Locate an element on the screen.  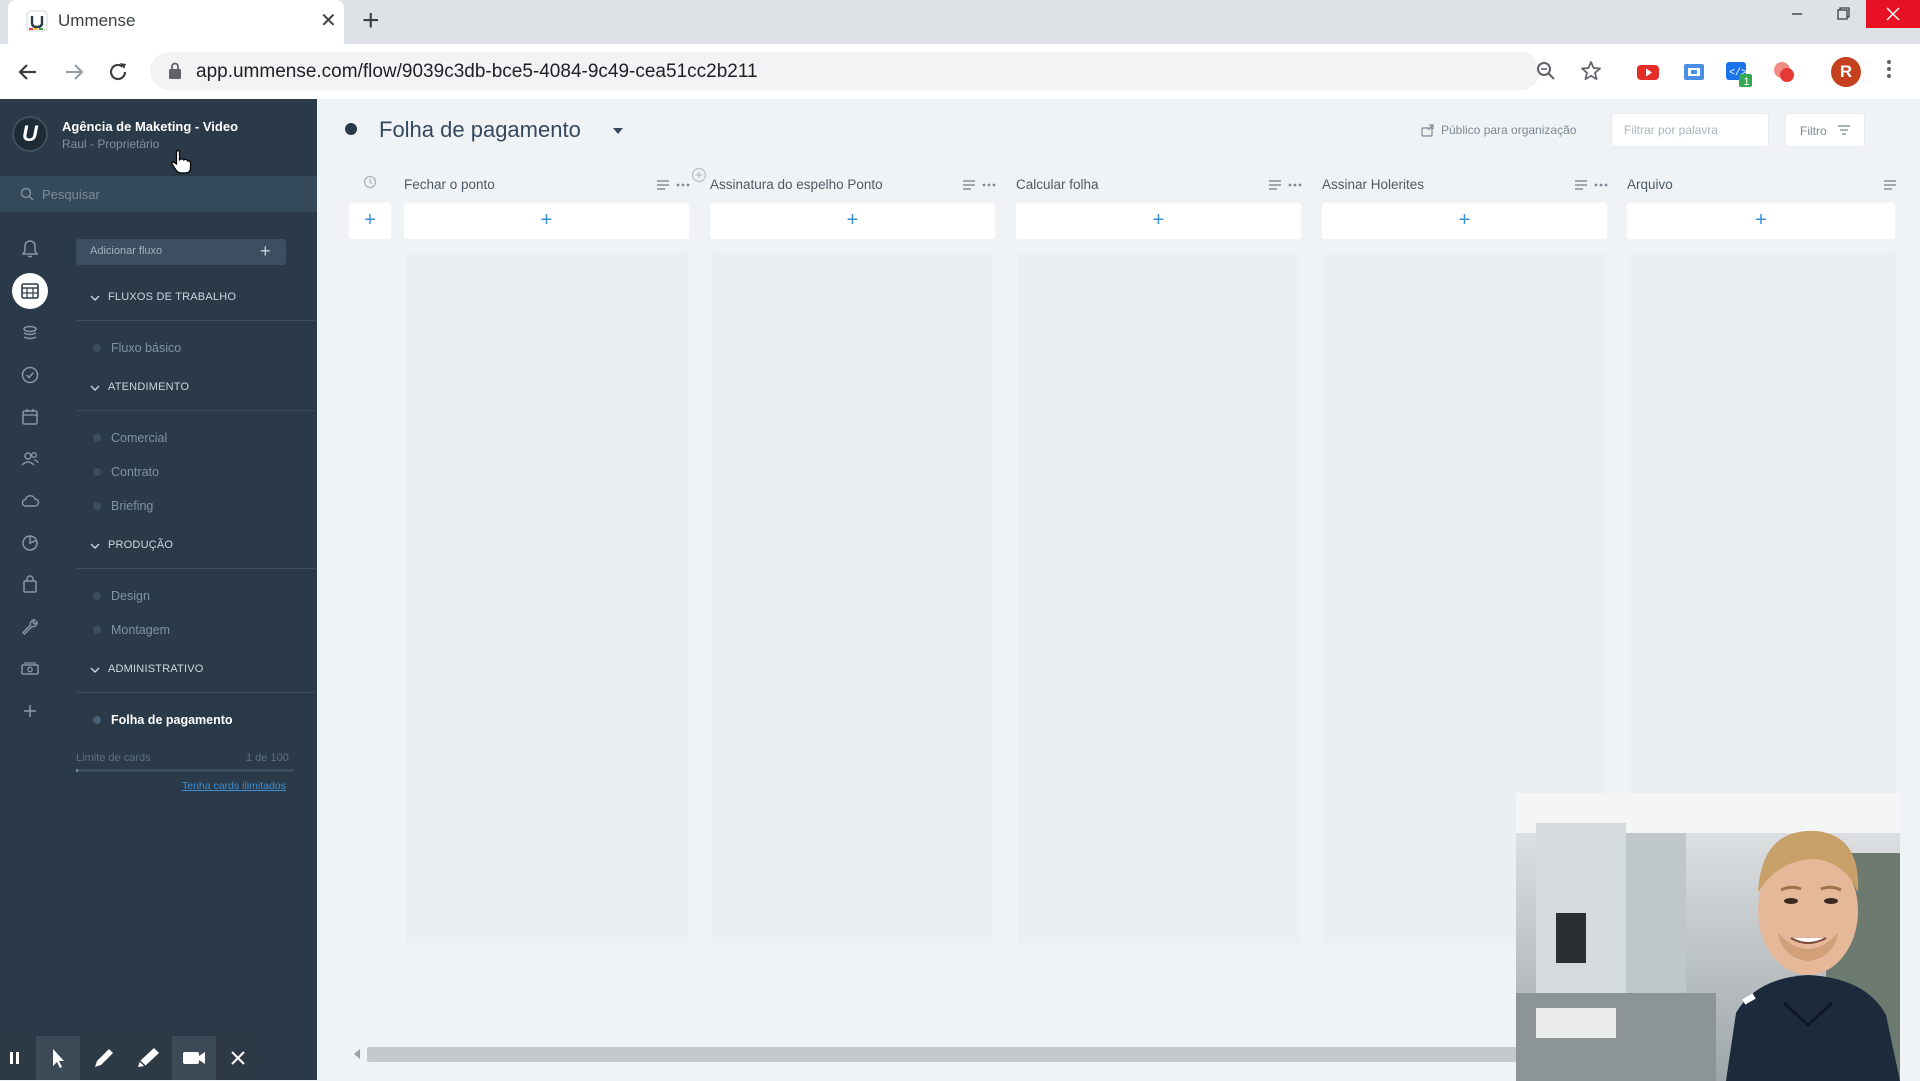
flow-dot is located at coordinates (97, 472).